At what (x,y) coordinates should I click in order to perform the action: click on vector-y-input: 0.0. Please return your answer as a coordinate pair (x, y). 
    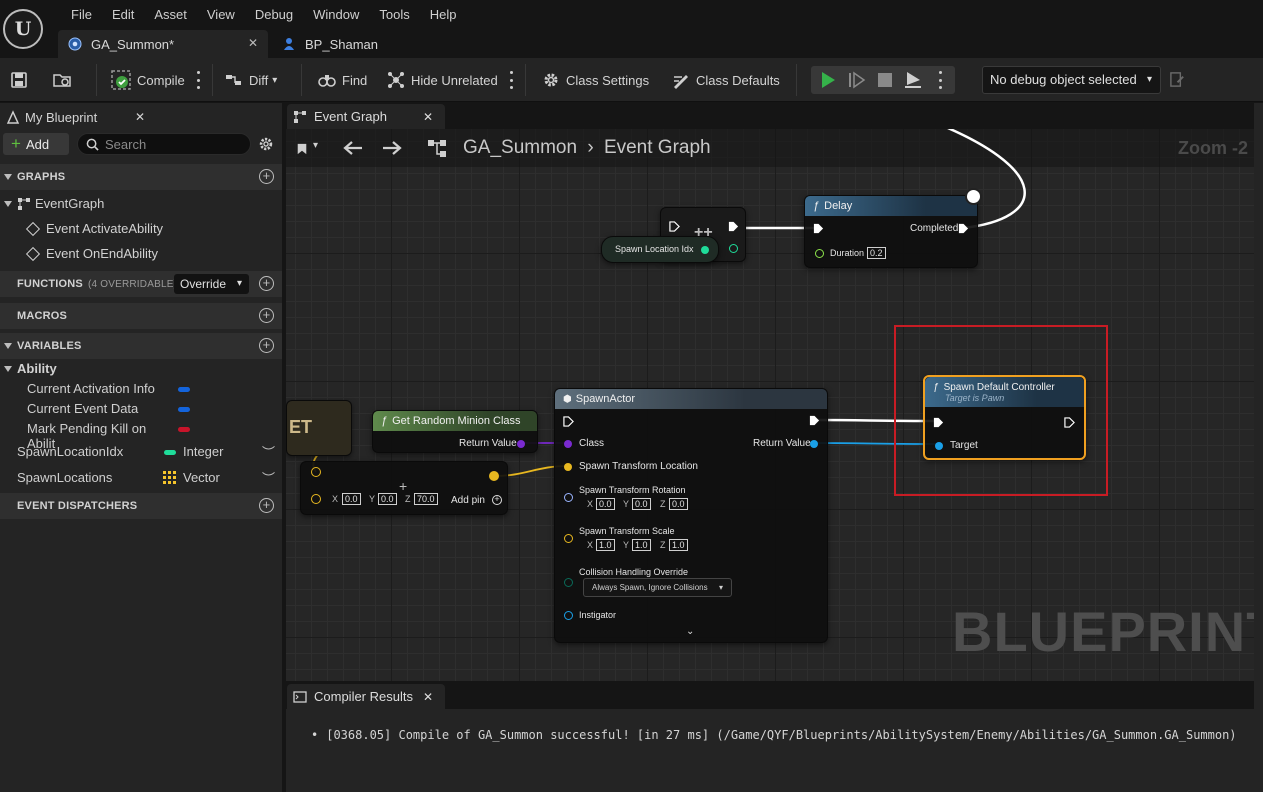
    Looking at the image, I should click on (387, 499).